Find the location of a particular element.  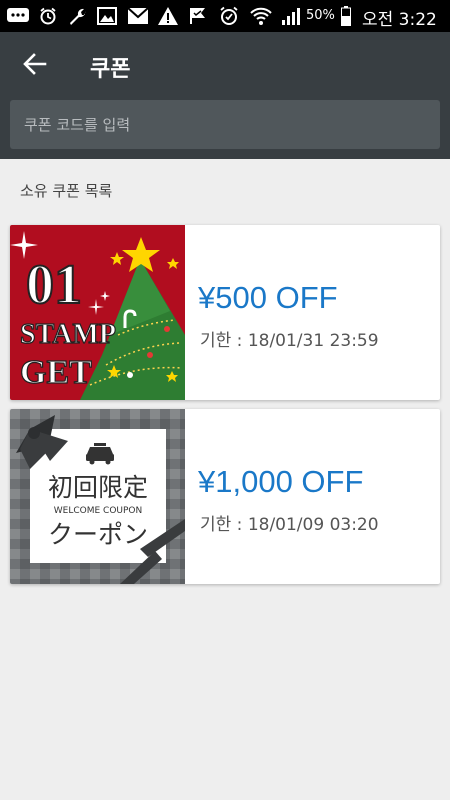

owned-coupons-label: 소유 쿠폰 목록 is located at coordinates (66, 191).